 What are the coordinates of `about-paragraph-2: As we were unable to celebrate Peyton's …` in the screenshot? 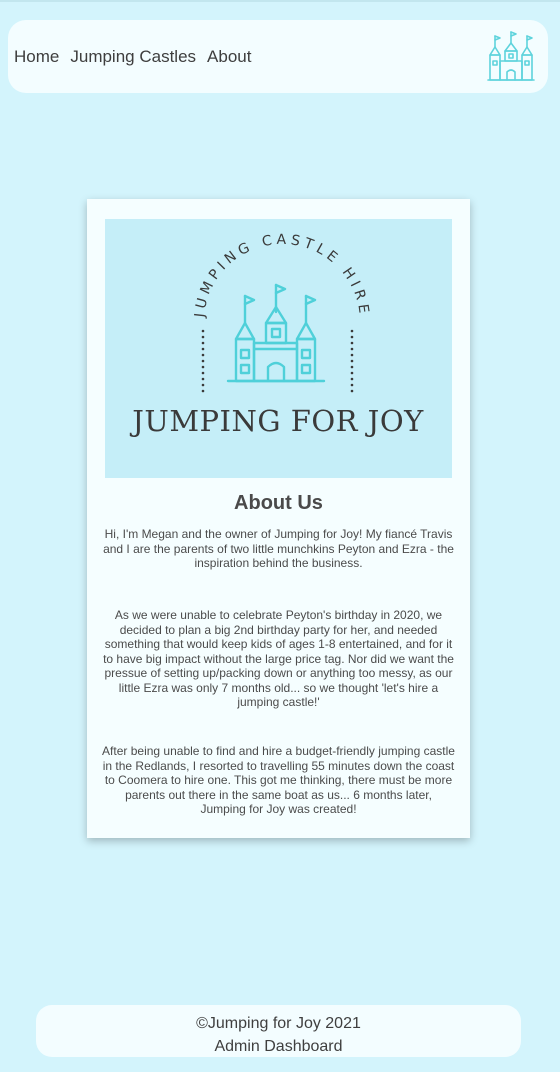 It's located at (278, 658).